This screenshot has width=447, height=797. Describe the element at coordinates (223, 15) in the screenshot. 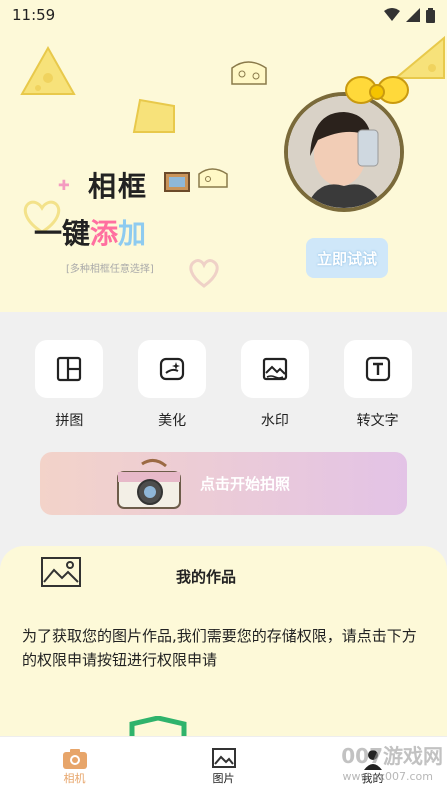

I see `status-bar: 11:59` at that location.